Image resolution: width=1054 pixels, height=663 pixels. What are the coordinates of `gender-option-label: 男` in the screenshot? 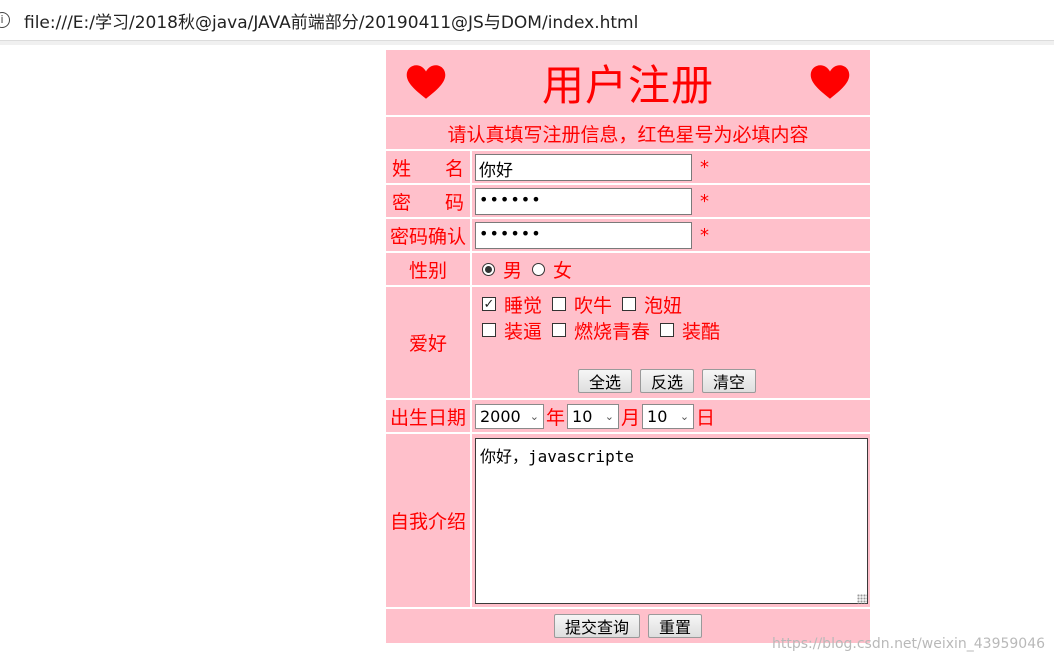 It's located at (513, 270).